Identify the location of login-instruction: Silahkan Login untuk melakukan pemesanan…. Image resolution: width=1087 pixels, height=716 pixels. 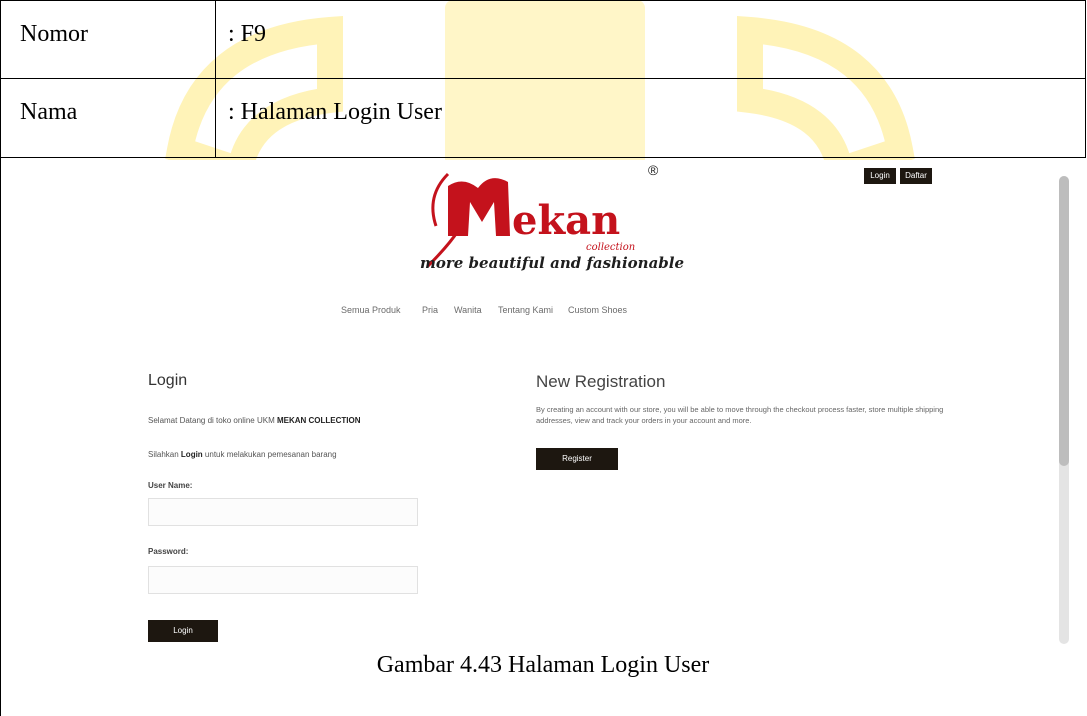
(242, 454).